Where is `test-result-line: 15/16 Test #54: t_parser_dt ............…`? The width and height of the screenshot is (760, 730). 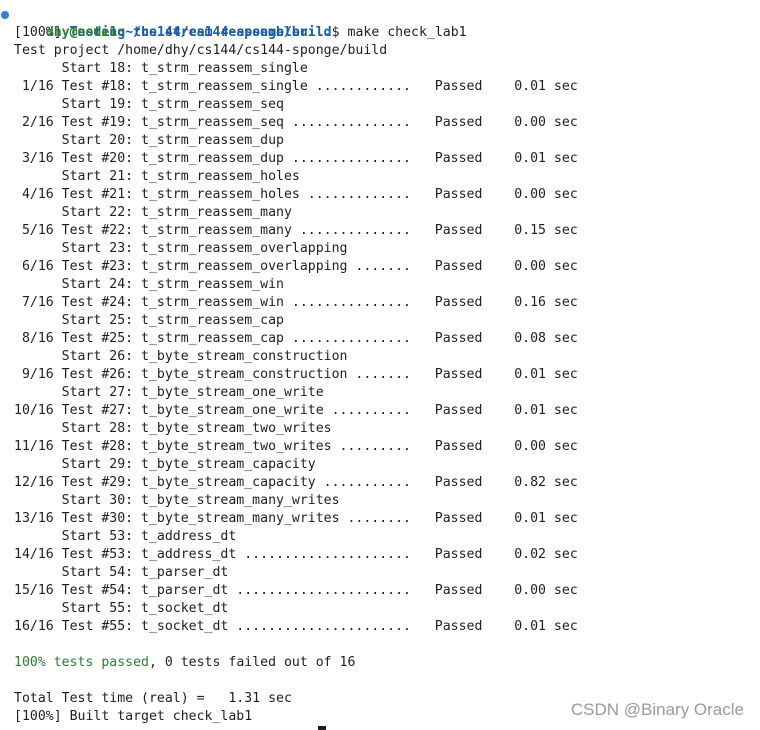 test-result-line: 15/16 Test #54: t_parser_dt ............… is located at coordinates (296, 590).